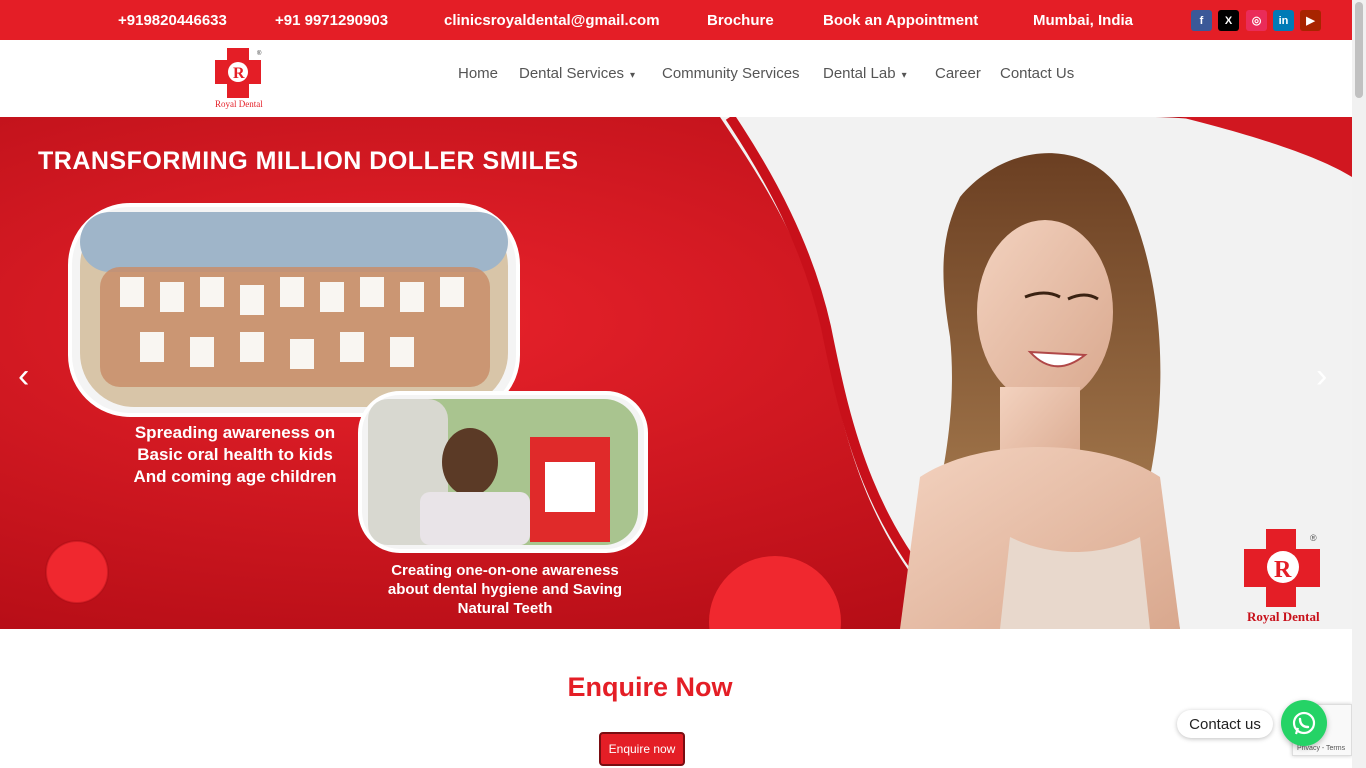 The image size is (1366, 768). I want to click on caption-line: And coming age children, so click(235, 476).